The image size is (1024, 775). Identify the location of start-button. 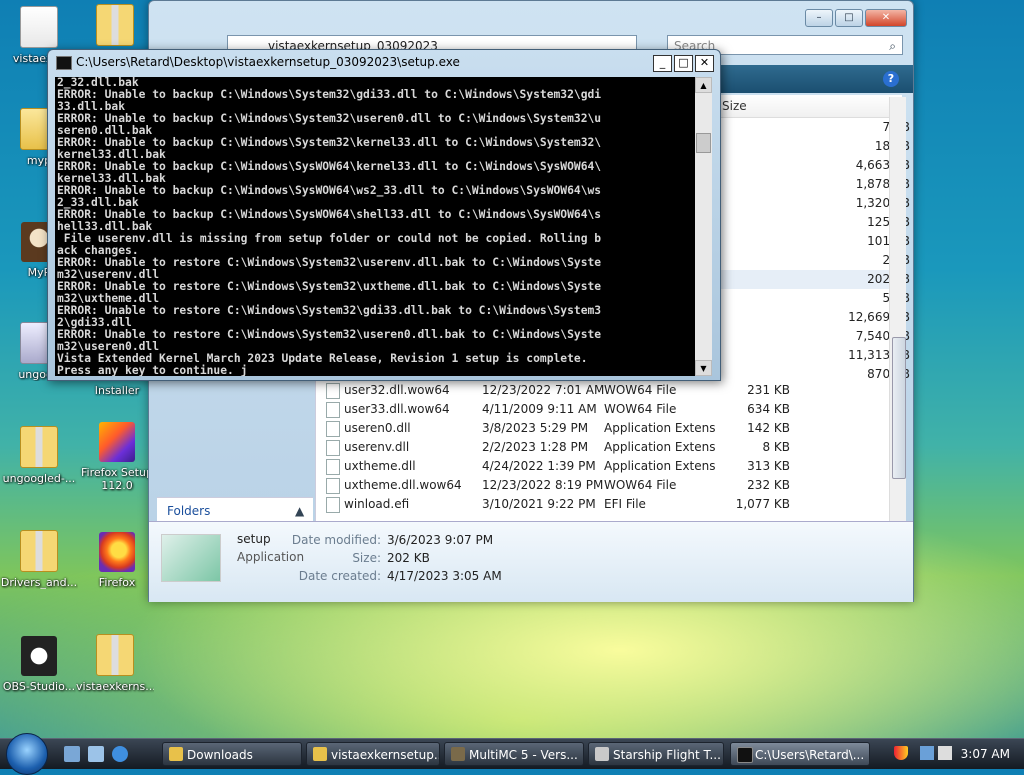
(27, 754).